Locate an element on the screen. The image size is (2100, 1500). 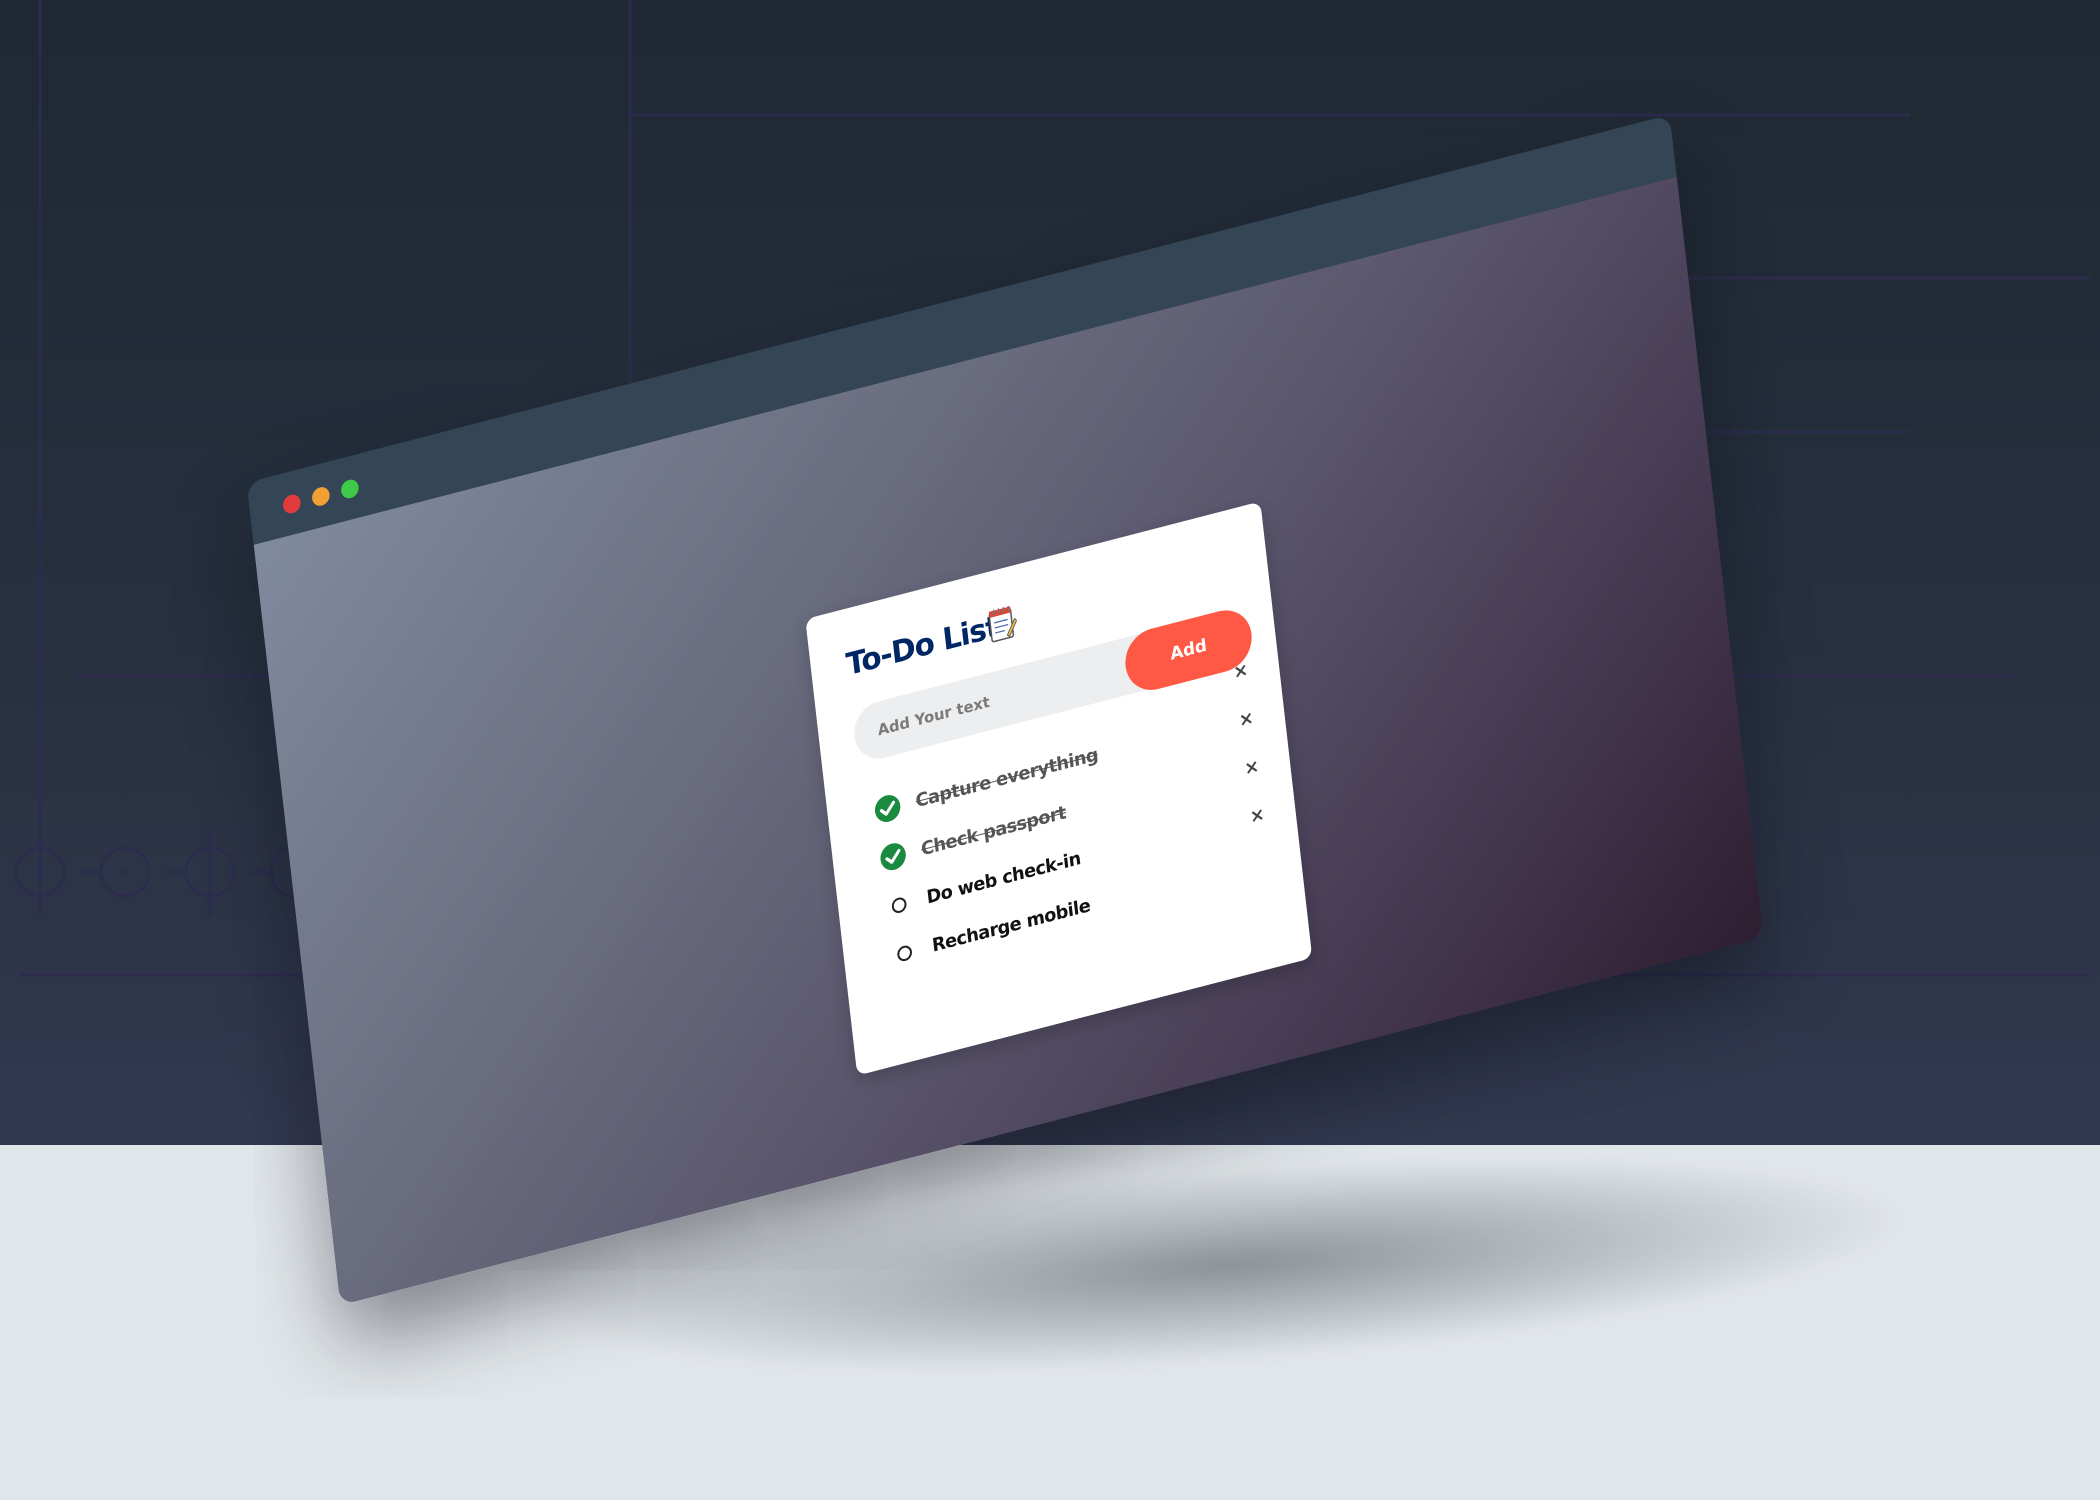
todo-title: To-Do List is located at coordinates (922, 646).